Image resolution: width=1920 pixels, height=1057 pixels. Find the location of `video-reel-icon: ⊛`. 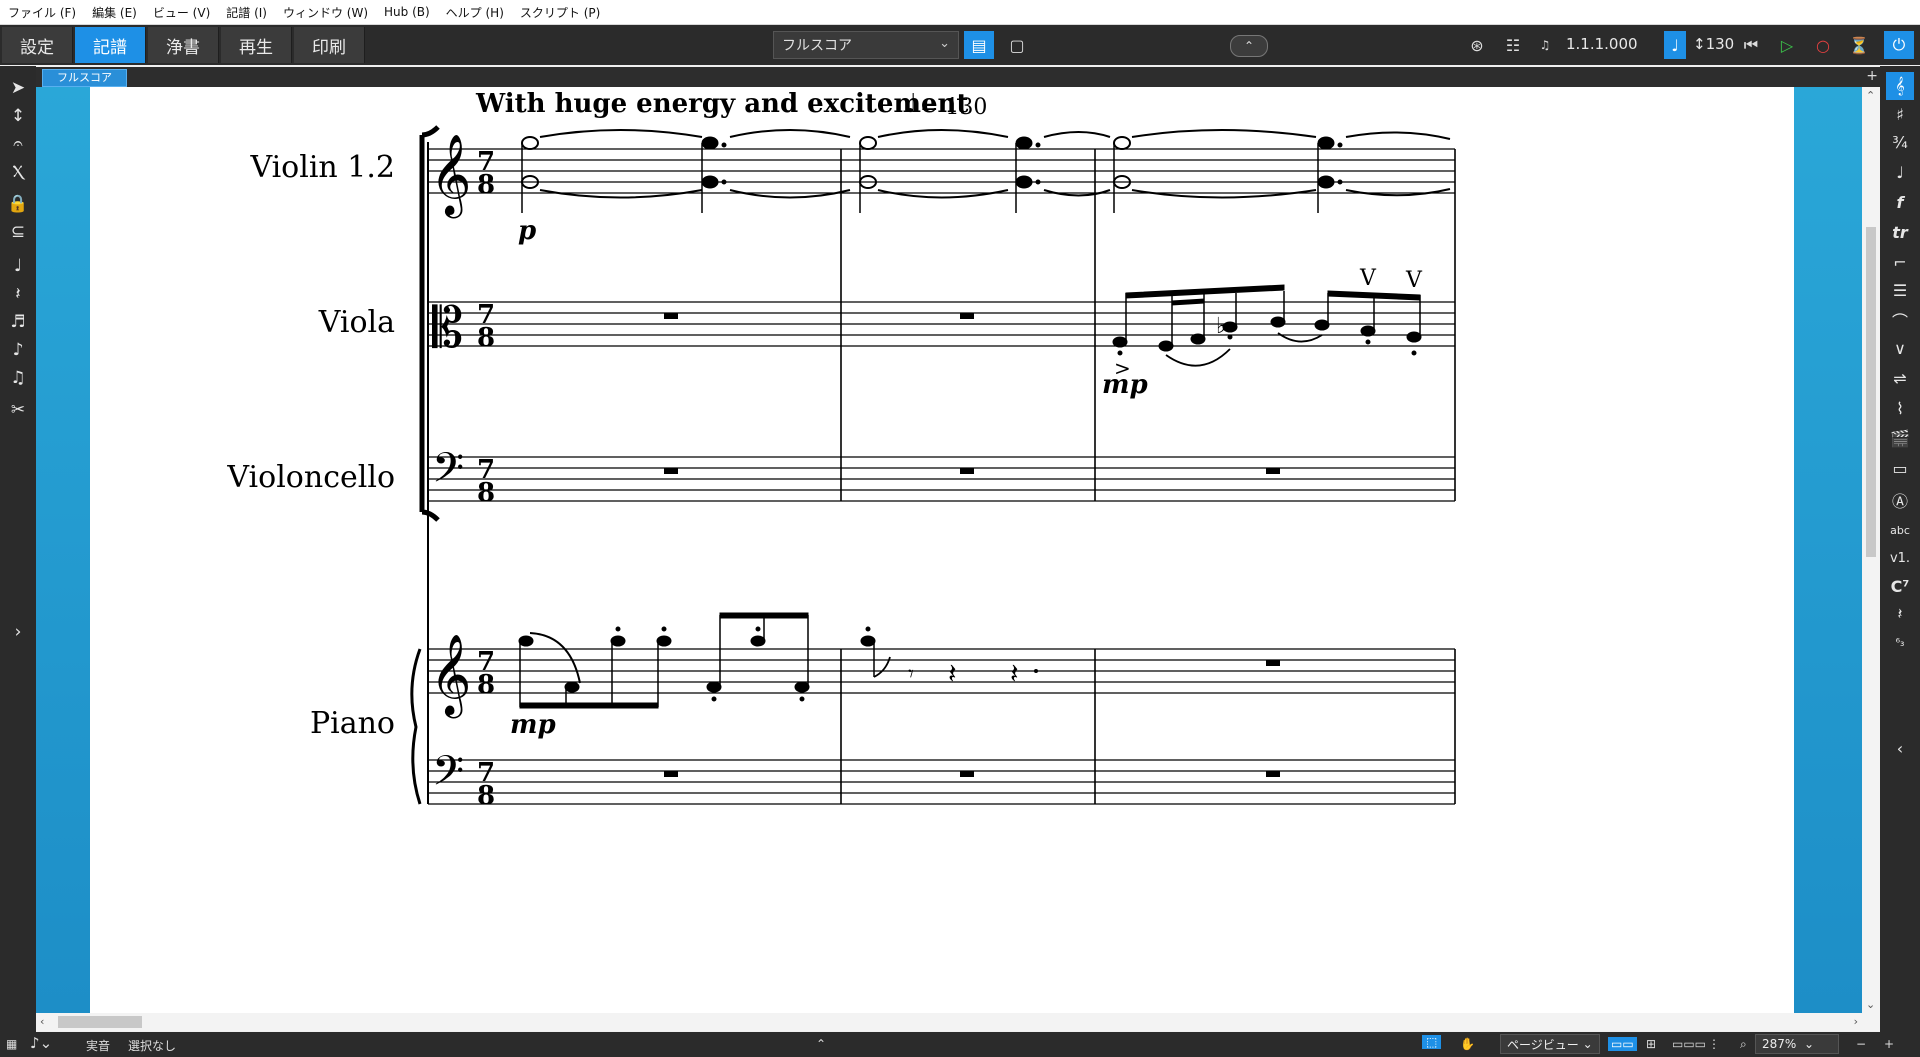

video-reel-icon: ⊛ is located at coordinates (1477, 45).